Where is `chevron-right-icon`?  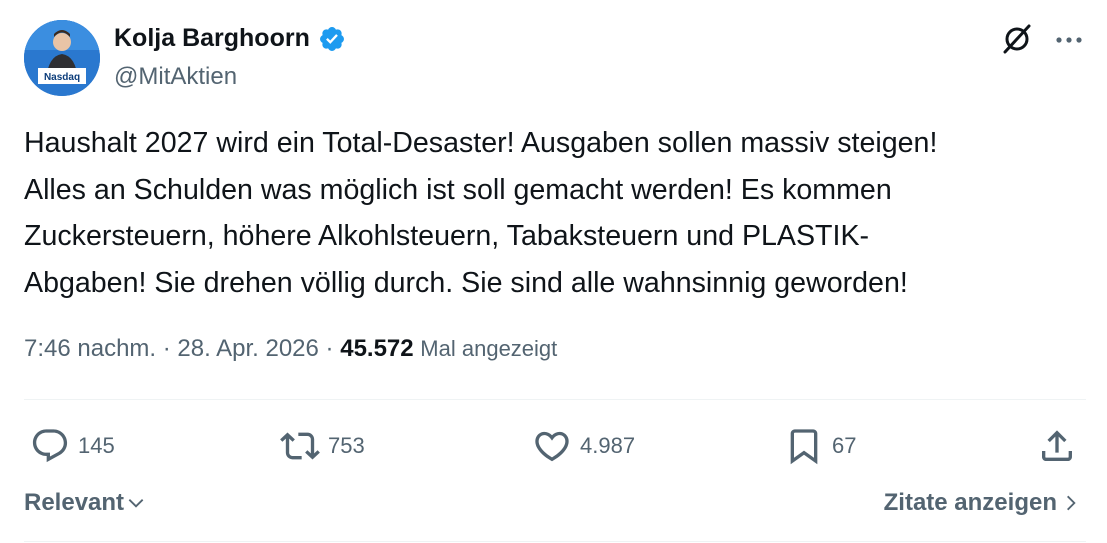
chevron-right-icon is located at coordinates (1071, 503).